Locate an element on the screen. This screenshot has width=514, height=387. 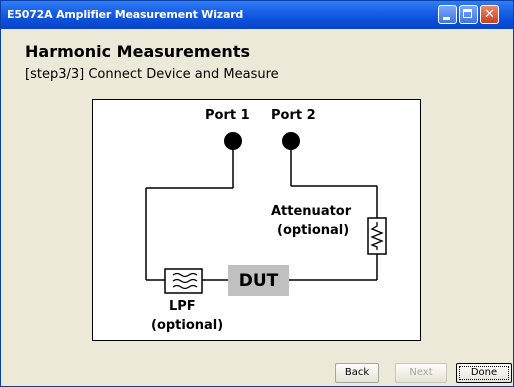
step-subtitle: [step3/3] Connect Device and Measure is located at coordinates (152, 74).